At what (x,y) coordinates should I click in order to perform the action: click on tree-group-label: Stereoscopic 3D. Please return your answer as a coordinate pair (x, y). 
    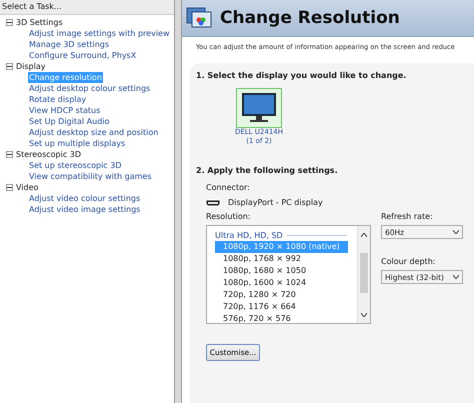
    Looking at the image, I should click on (49, 154).